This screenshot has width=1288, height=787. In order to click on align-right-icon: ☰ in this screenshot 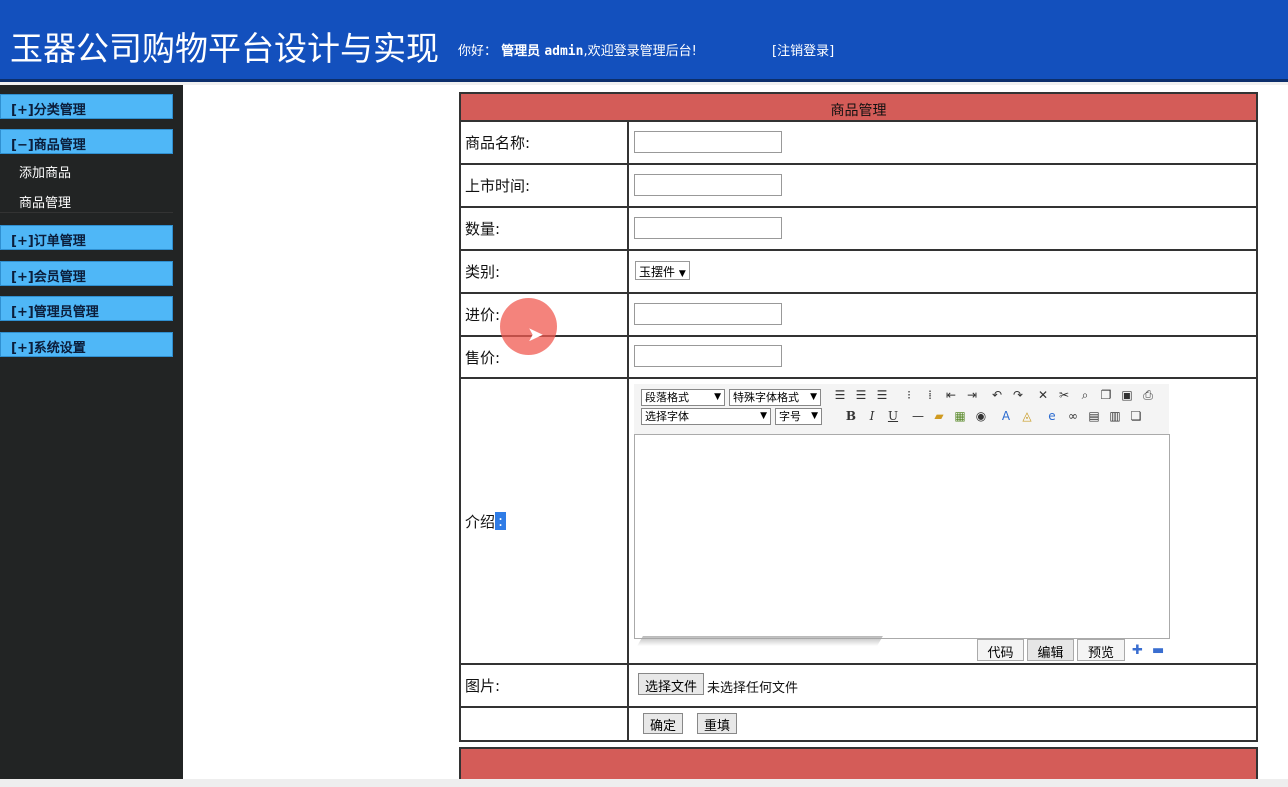, I will do `click(882, 395)`.